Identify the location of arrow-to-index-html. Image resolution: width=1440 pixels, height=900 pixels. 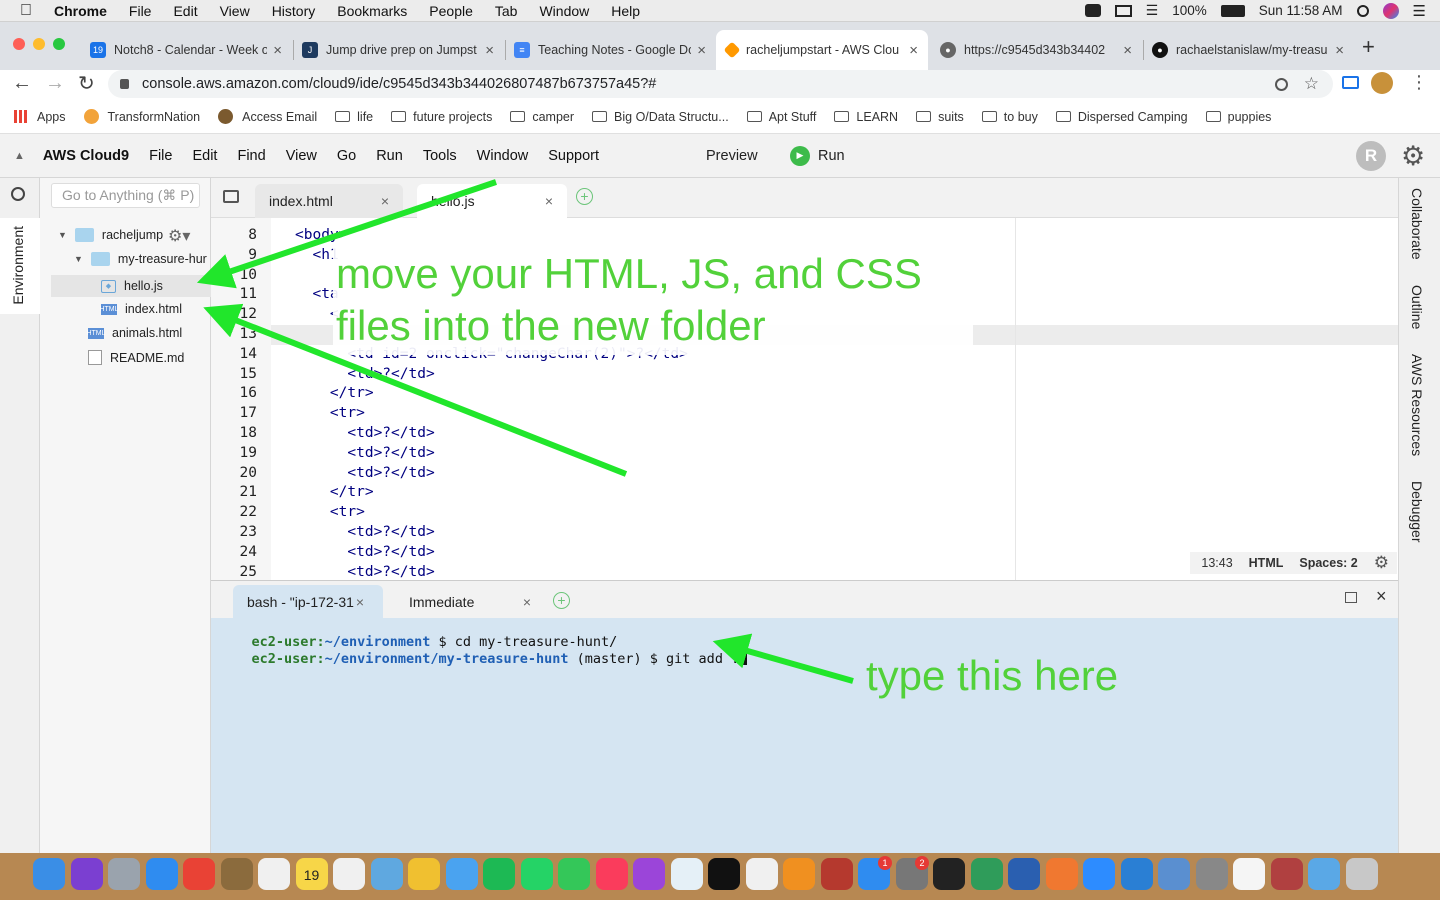
(415, 390).